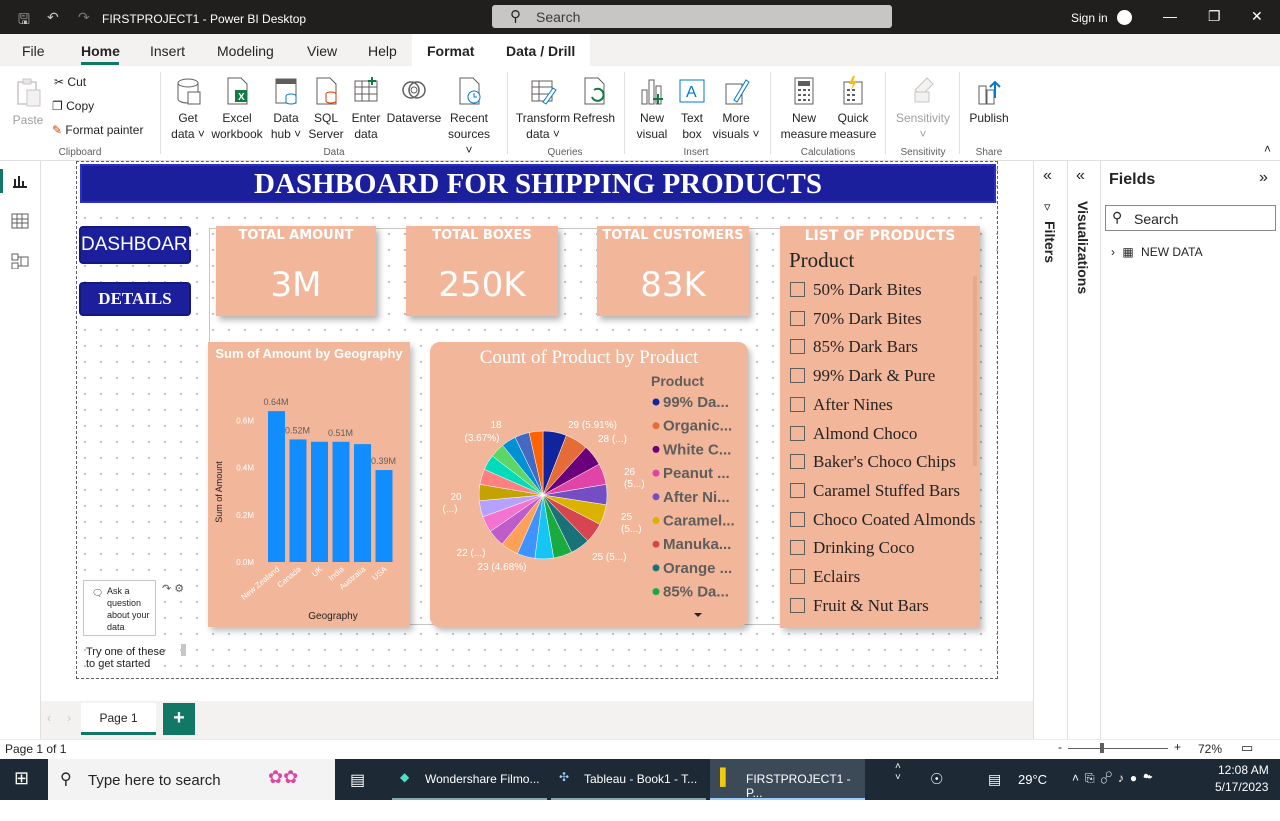 The image size is (1280, 821). I want to click on zoom-slider-thumb, so click(1102, 748).